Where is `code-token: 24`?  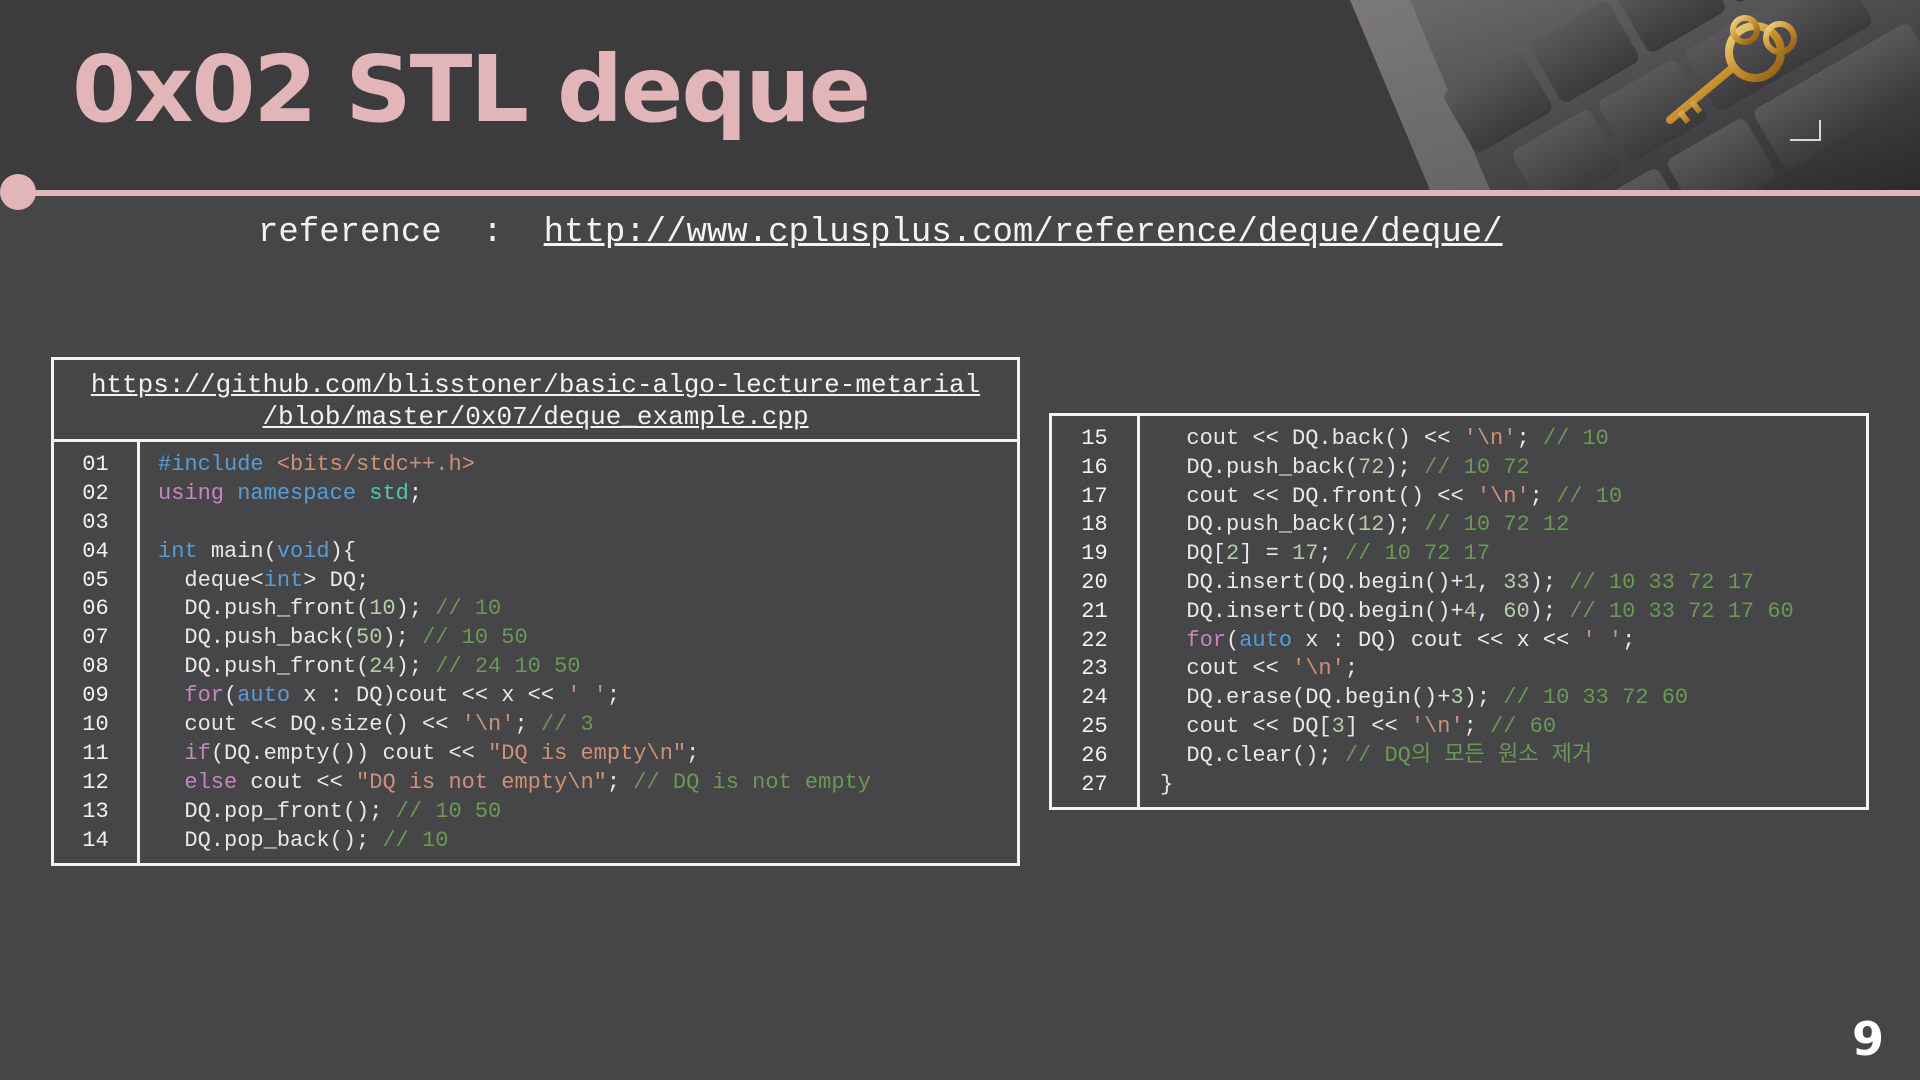
code-token: 24 is located at coordinates (382, 667).